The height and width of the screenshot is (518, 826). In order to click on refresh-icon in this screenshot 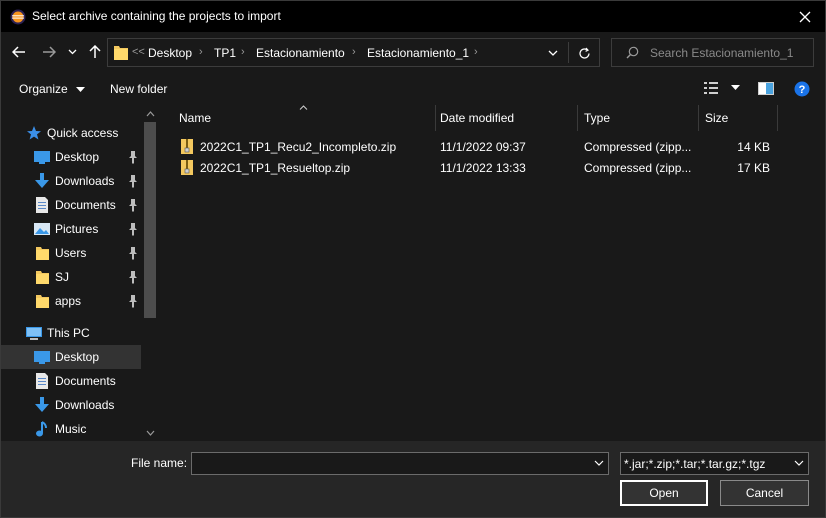, I will do `click(584, 53)`.